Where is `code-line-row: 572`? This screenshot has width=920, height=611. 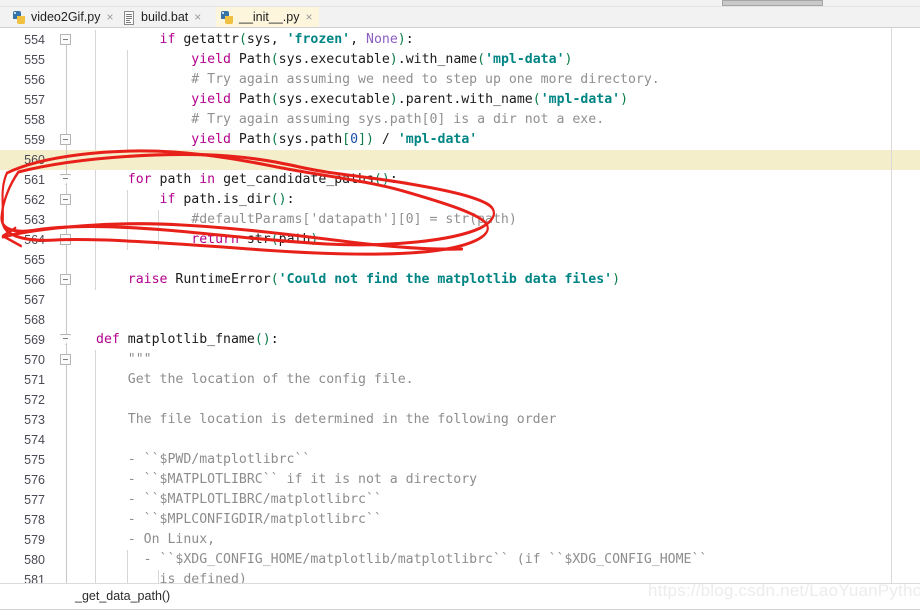 code-line-row: 572 is located at coordinates (460, 400).